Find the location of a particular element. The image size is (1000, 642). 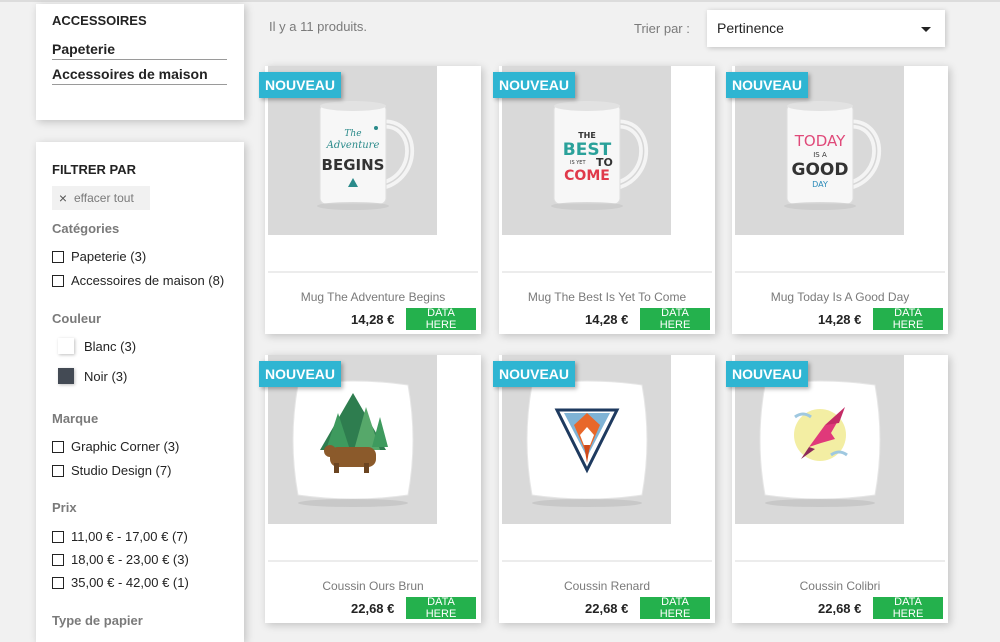

section-price: Prix is located at coordinates (64, 507).